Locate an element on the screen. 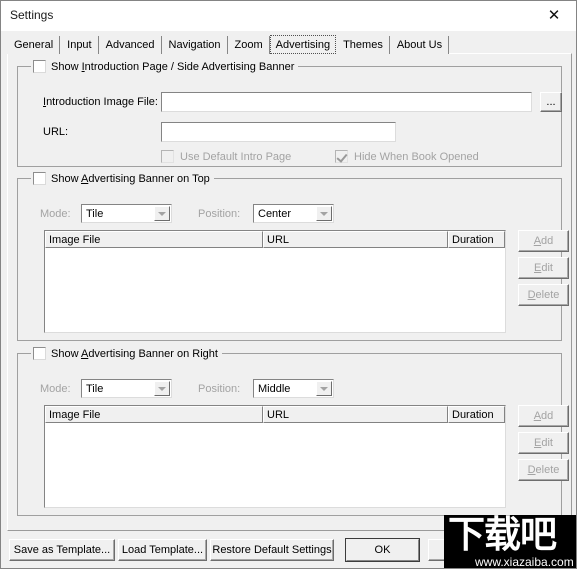 The width and height of the screenshot is (577, 569). tab-label: Themes is located at coordinates (363, 45).